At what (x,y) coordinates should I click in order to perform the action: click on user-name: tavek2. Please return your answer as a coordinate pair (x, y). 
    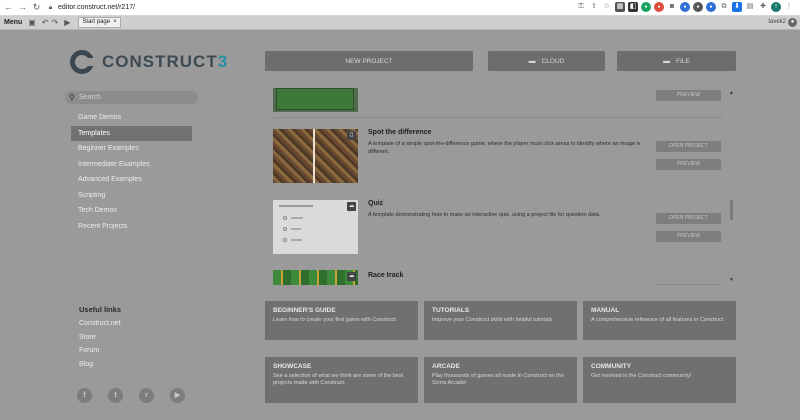
    Looking at the image, I should click on (777, 22).